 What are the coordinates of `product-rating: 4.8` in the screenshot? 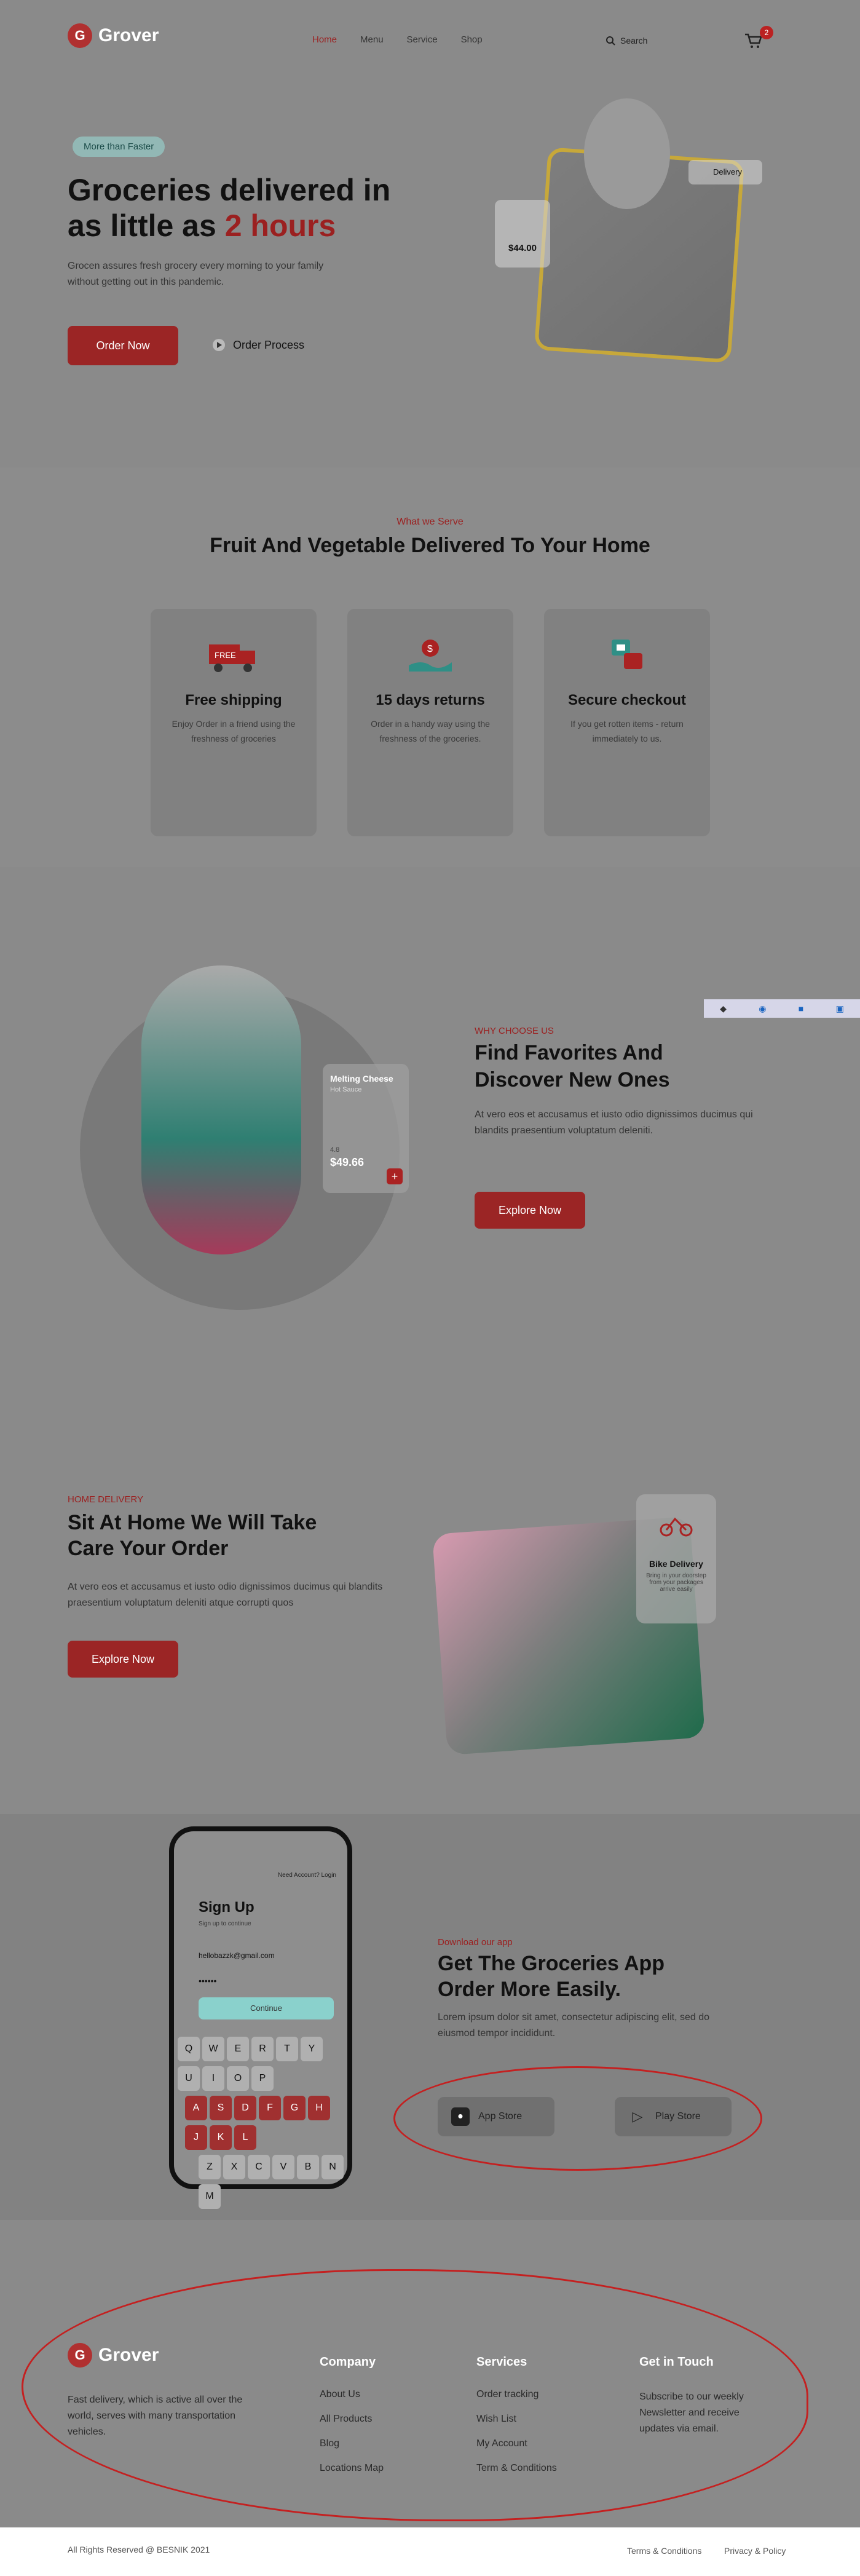 It's located at (335, 1150).